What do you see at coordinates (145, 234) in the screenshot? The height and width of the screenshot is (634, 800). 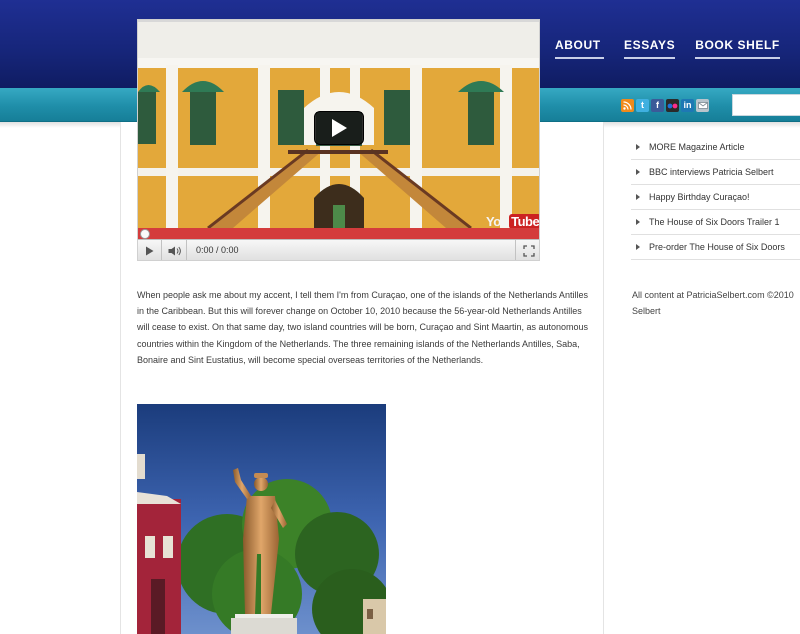 I see `progress-scrubber-handle` at bounding box center [145, 234].